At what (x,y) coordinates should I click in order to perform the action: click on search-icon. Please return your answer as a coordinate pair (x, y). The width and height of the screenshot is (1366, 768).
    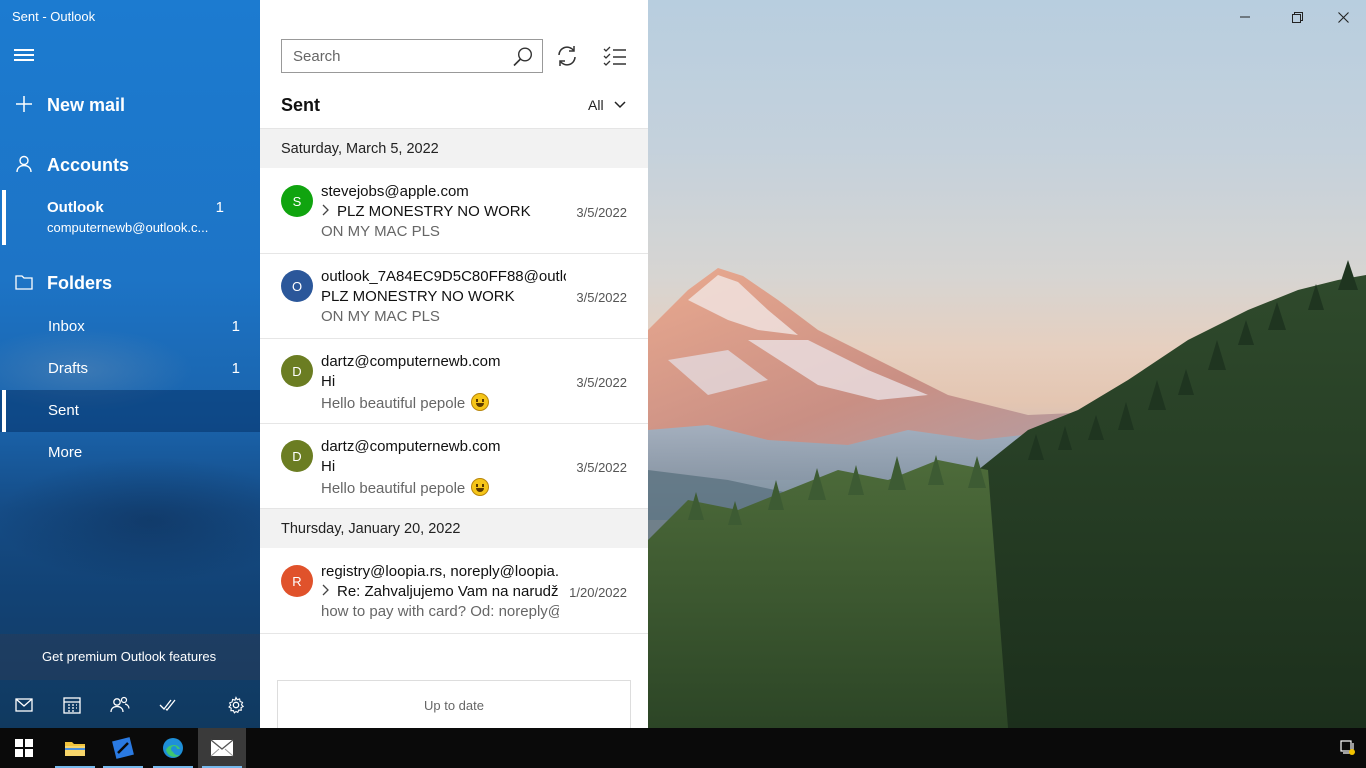
    Looking at the image, I should click on (523, 57).